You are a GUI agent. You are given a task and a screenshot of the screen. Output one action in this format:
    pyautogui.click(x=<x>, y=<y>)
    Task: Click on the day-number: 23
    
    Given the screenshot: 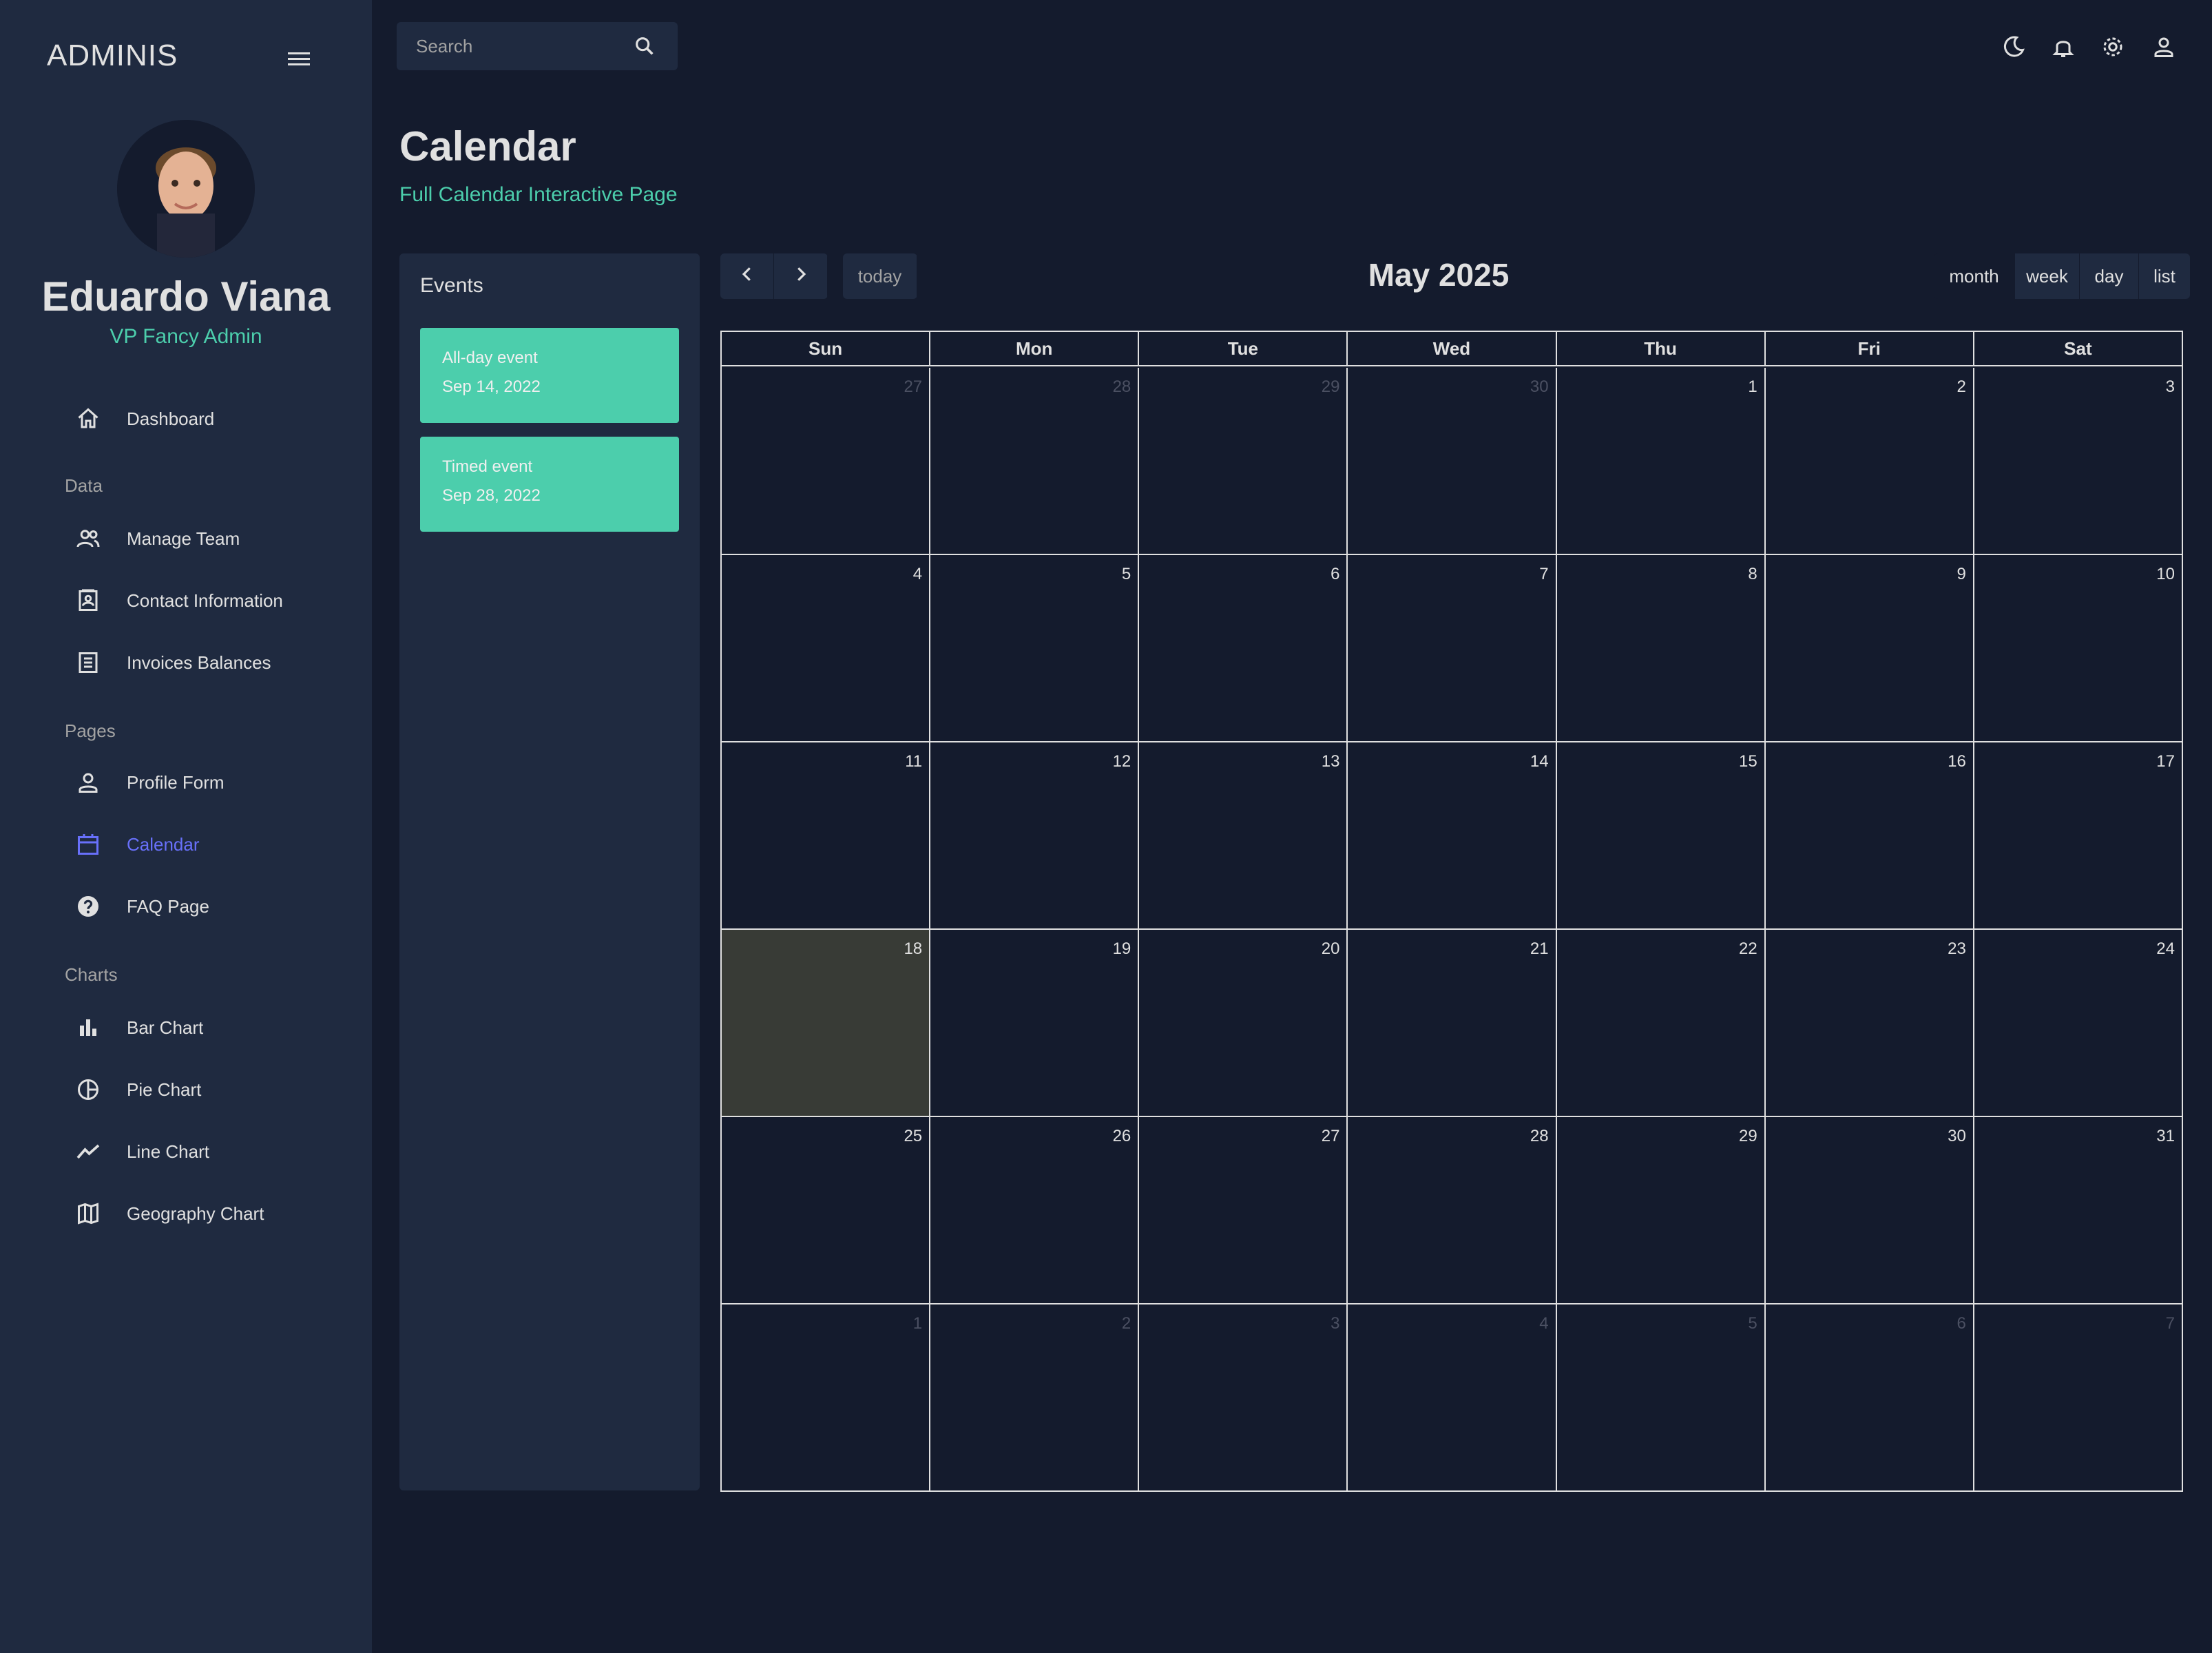 What is the action you would take?
    pyautogui.click(x=1957, y=948)
    